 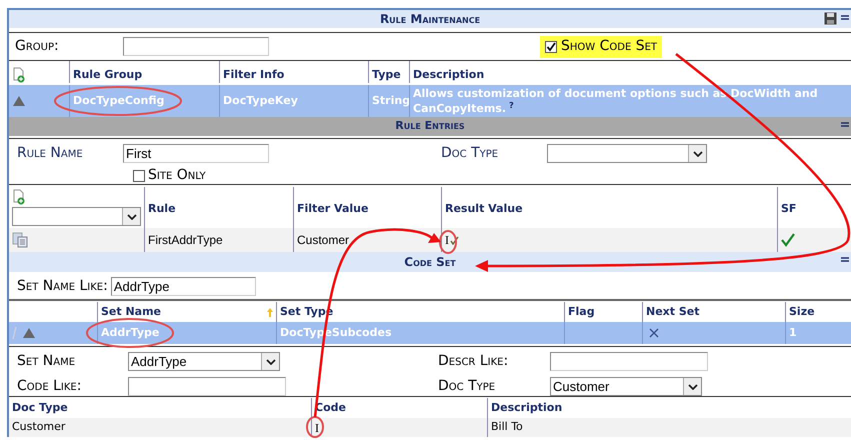 I want to click on dropdown: Customer, so click(x=626, y=386).